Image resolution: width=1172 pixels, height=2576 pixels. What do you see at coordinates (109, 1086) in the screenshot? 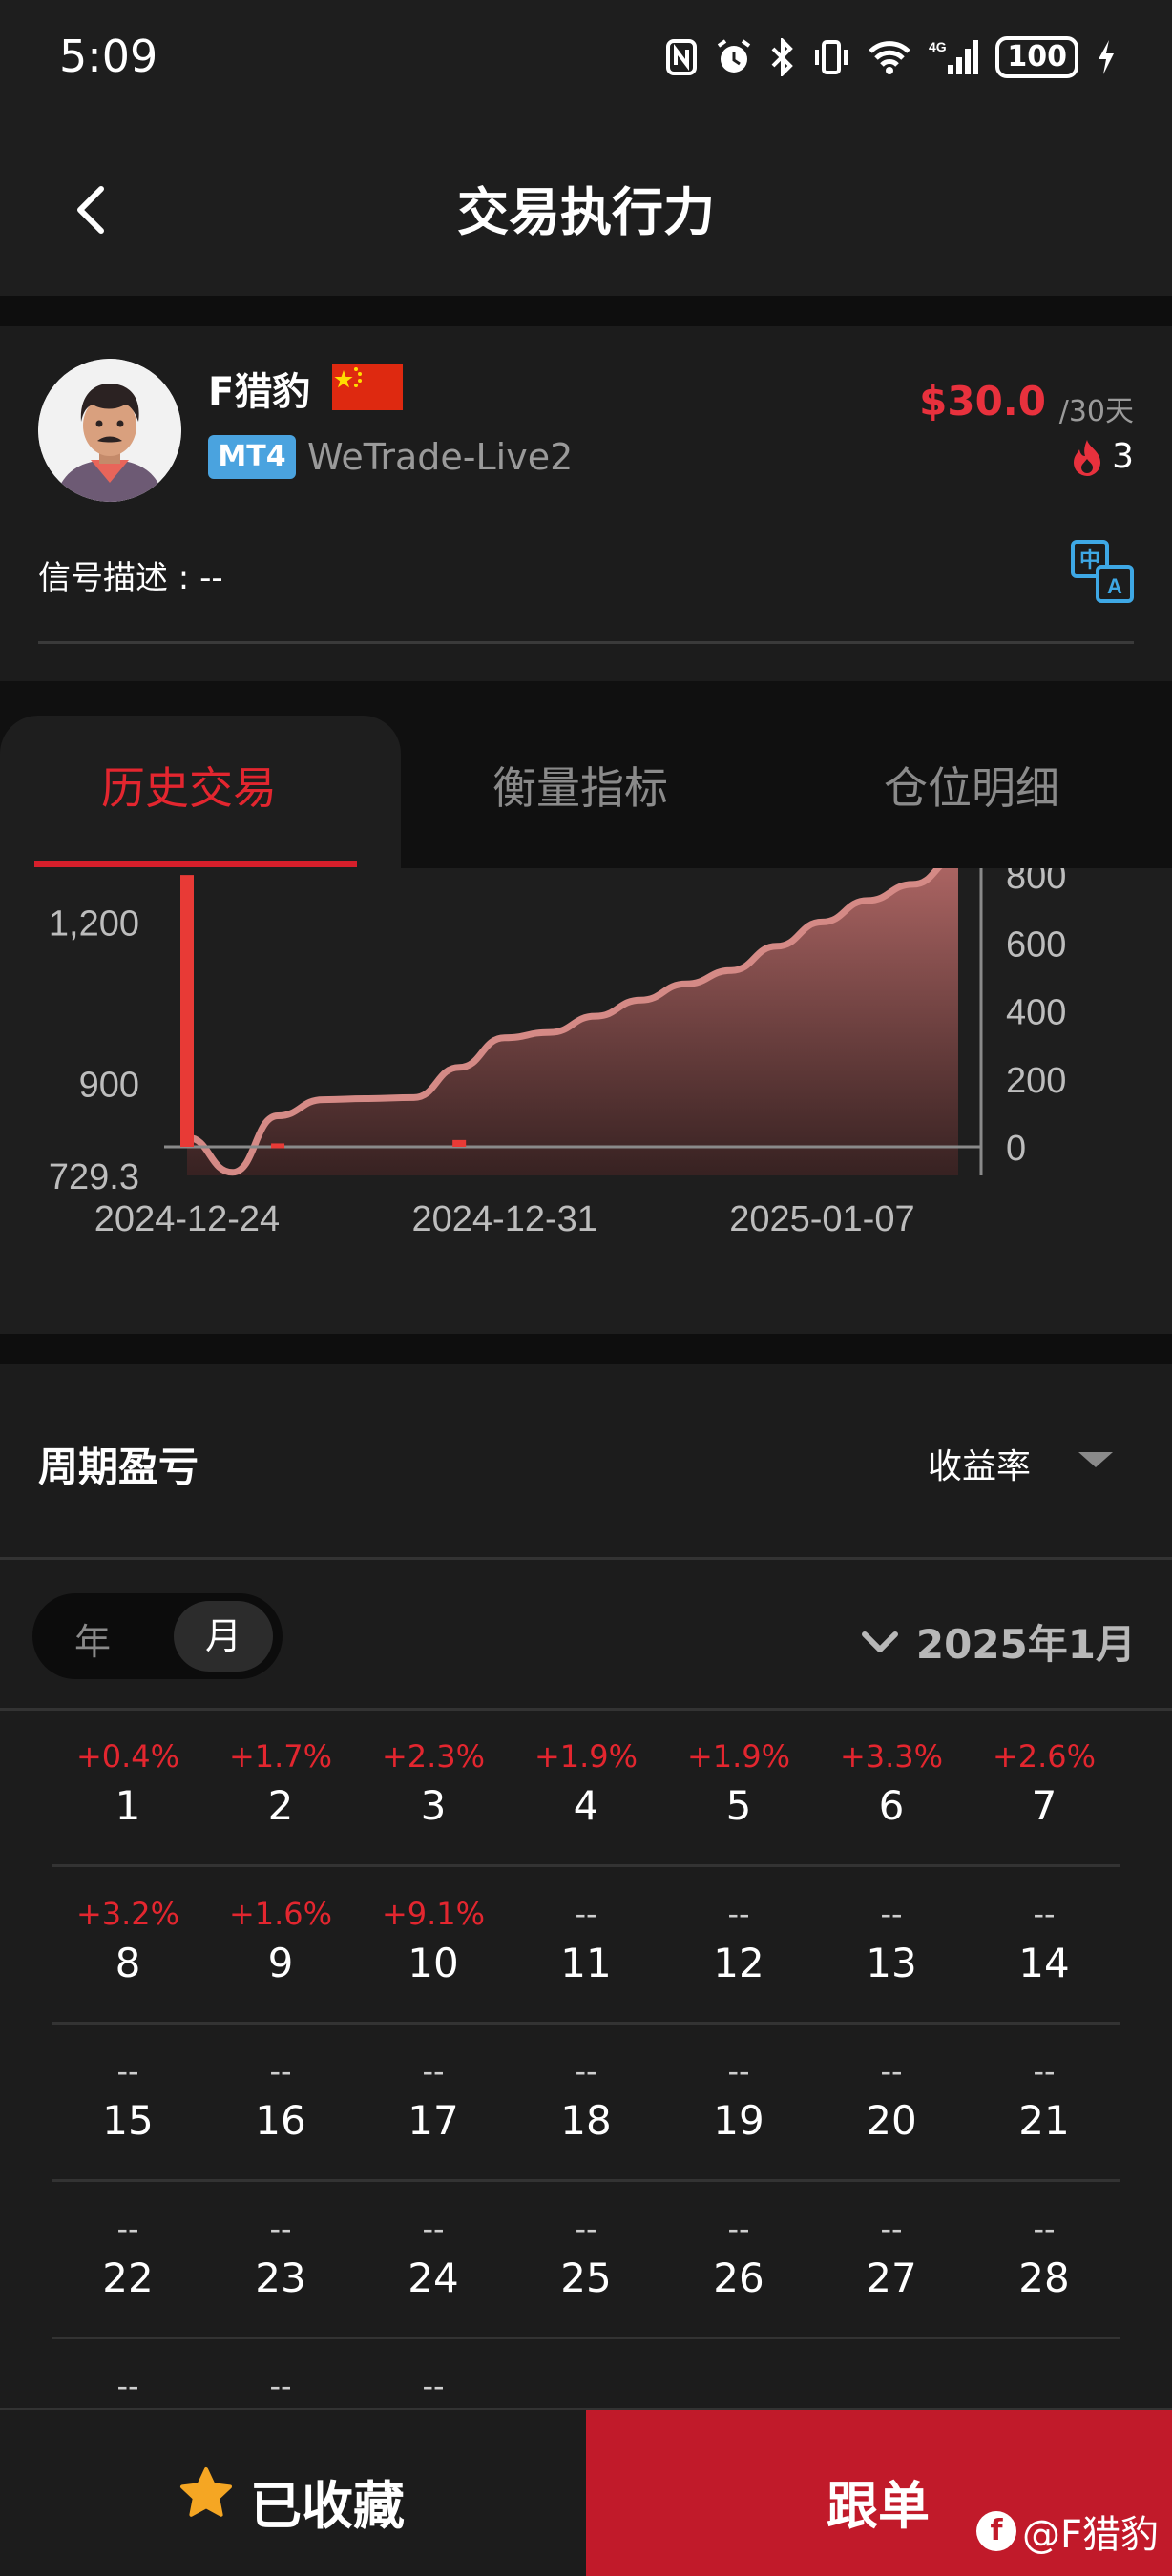
I see `y-left-tick-label: 900` at bounding box center [109, 1086].